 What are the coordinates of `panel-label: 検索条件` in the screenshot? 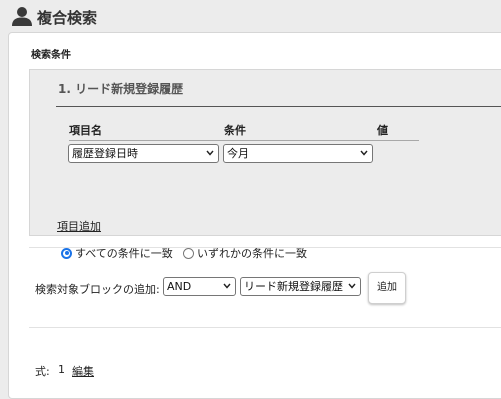 It's located at (51, 55).